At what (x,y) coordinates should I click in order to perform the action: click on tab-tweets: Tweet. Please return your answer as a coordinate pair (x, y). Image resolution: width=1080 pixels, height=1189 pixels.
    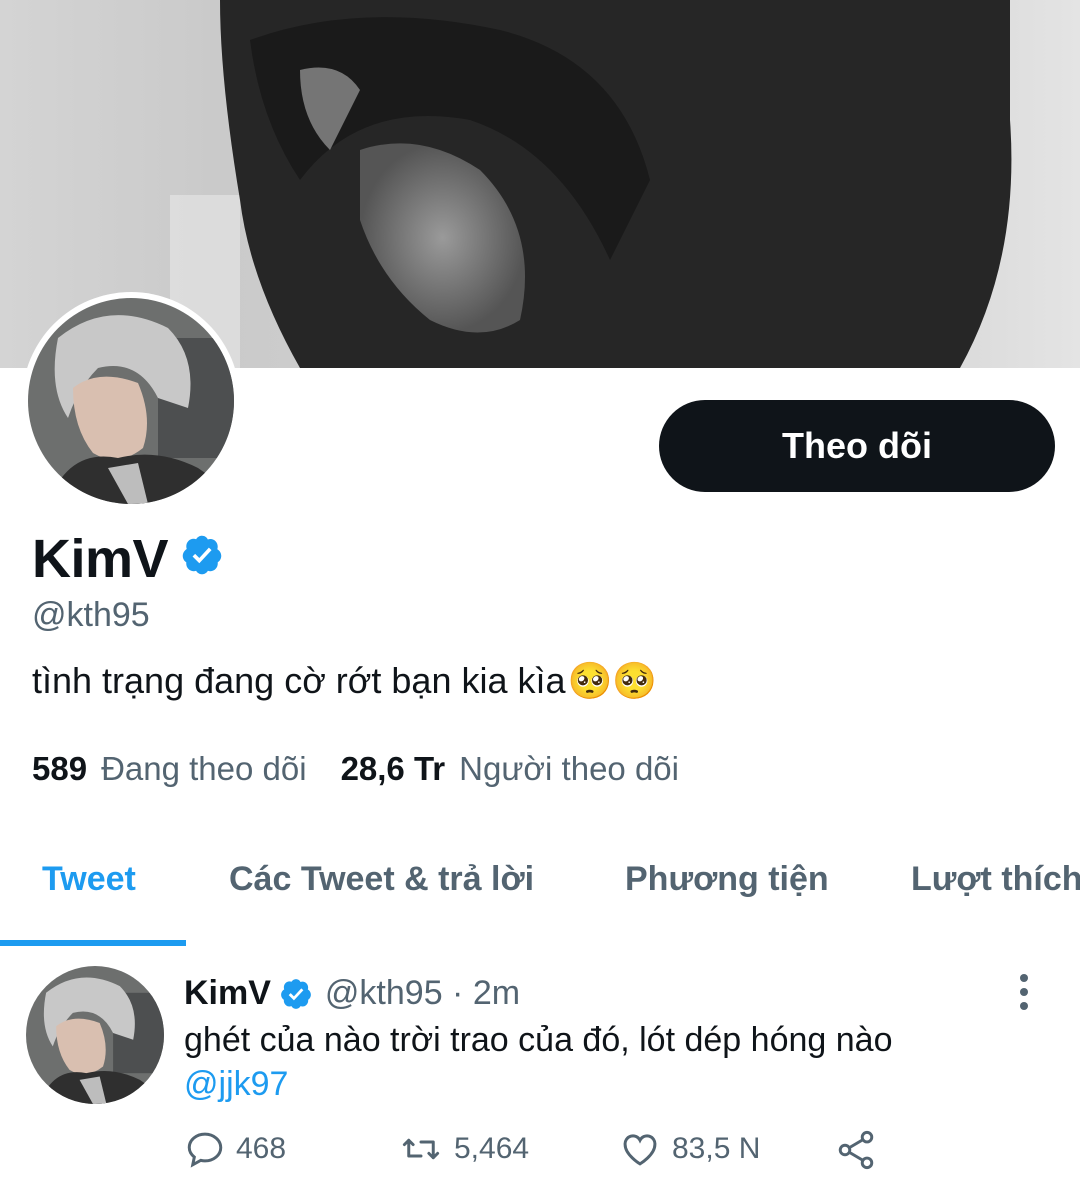
    Looking at the image, I should click on (89, 879).